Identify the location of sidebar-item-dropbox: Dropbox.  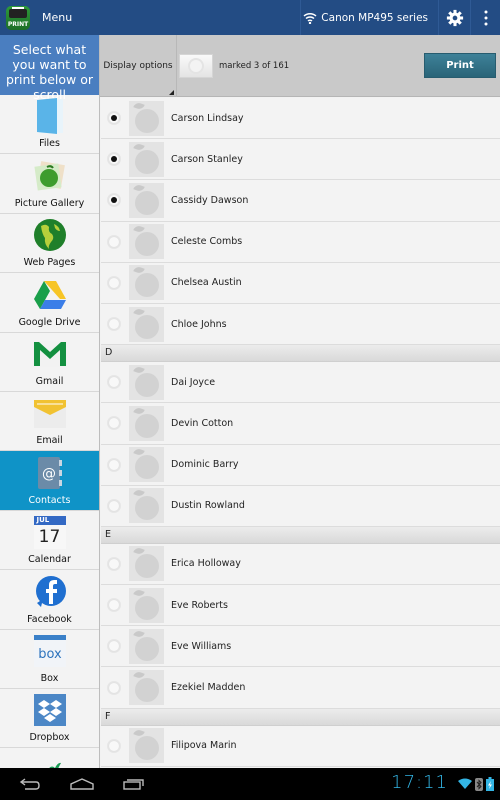
(49, 719).